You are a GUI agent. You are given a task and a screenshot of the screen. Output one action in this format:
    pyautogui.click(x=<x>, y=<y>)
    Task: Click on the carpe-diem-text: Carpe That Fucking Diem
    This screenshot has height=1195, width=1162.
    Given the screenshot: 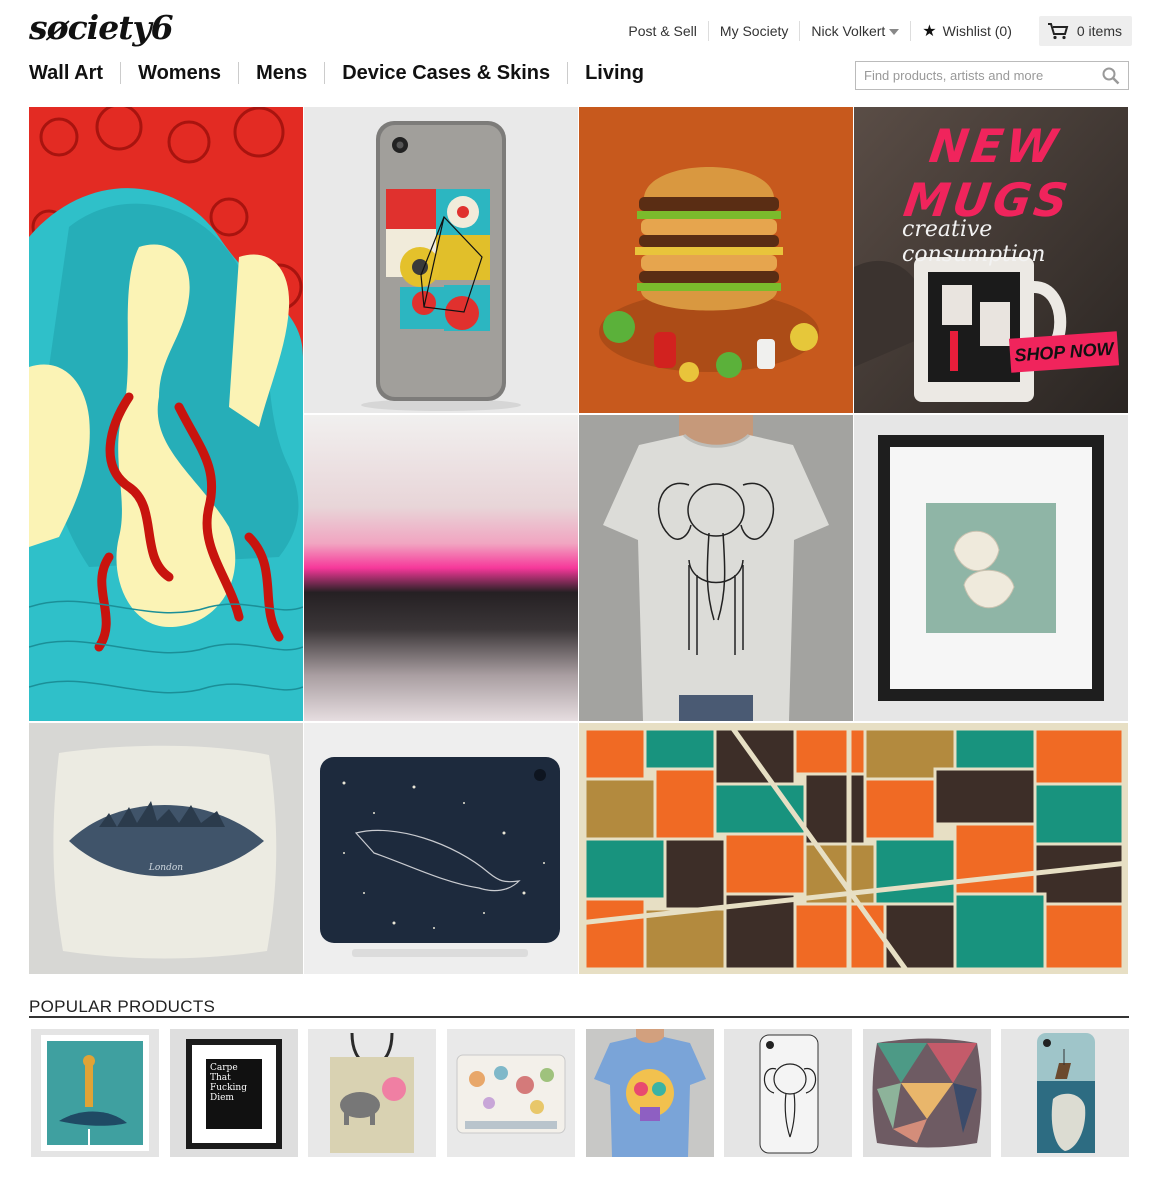 What is the action you would take?
    pyautogui.click(x=236, y=1083)
    